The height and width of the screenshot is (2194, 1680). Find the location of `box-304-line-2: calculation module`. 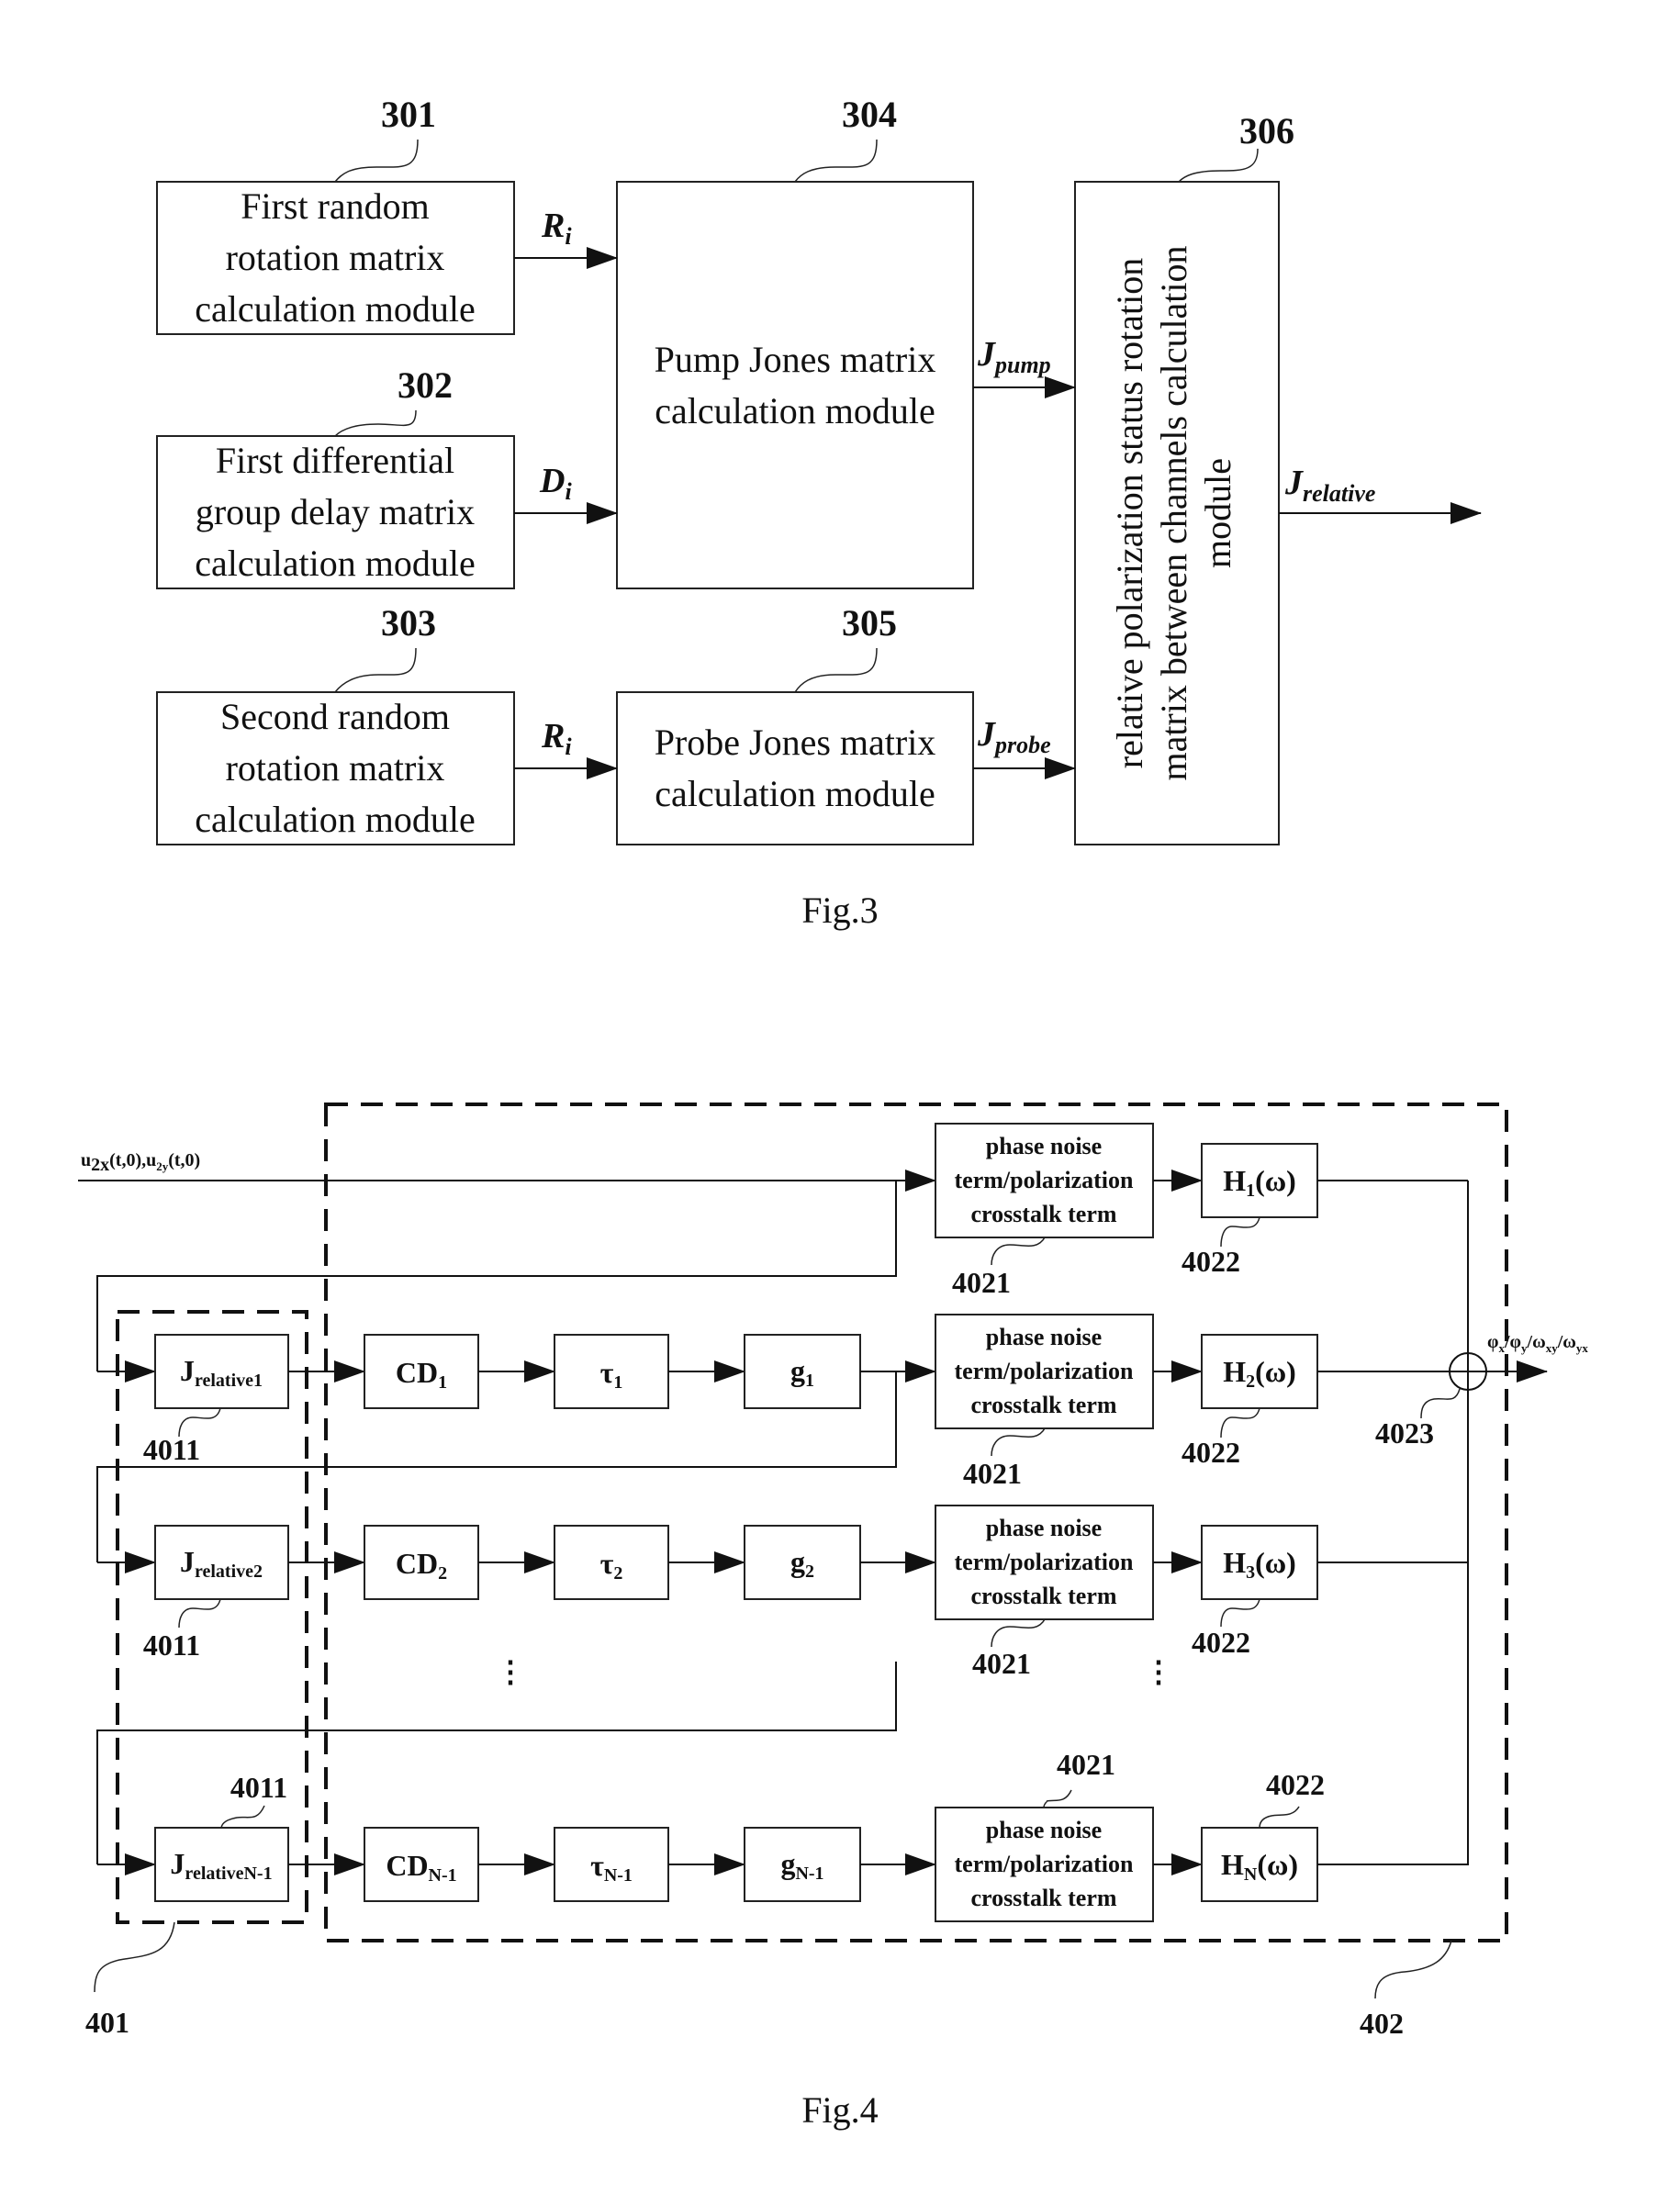

box-304-line-2: calculation module is located at coordinates (795, 411).